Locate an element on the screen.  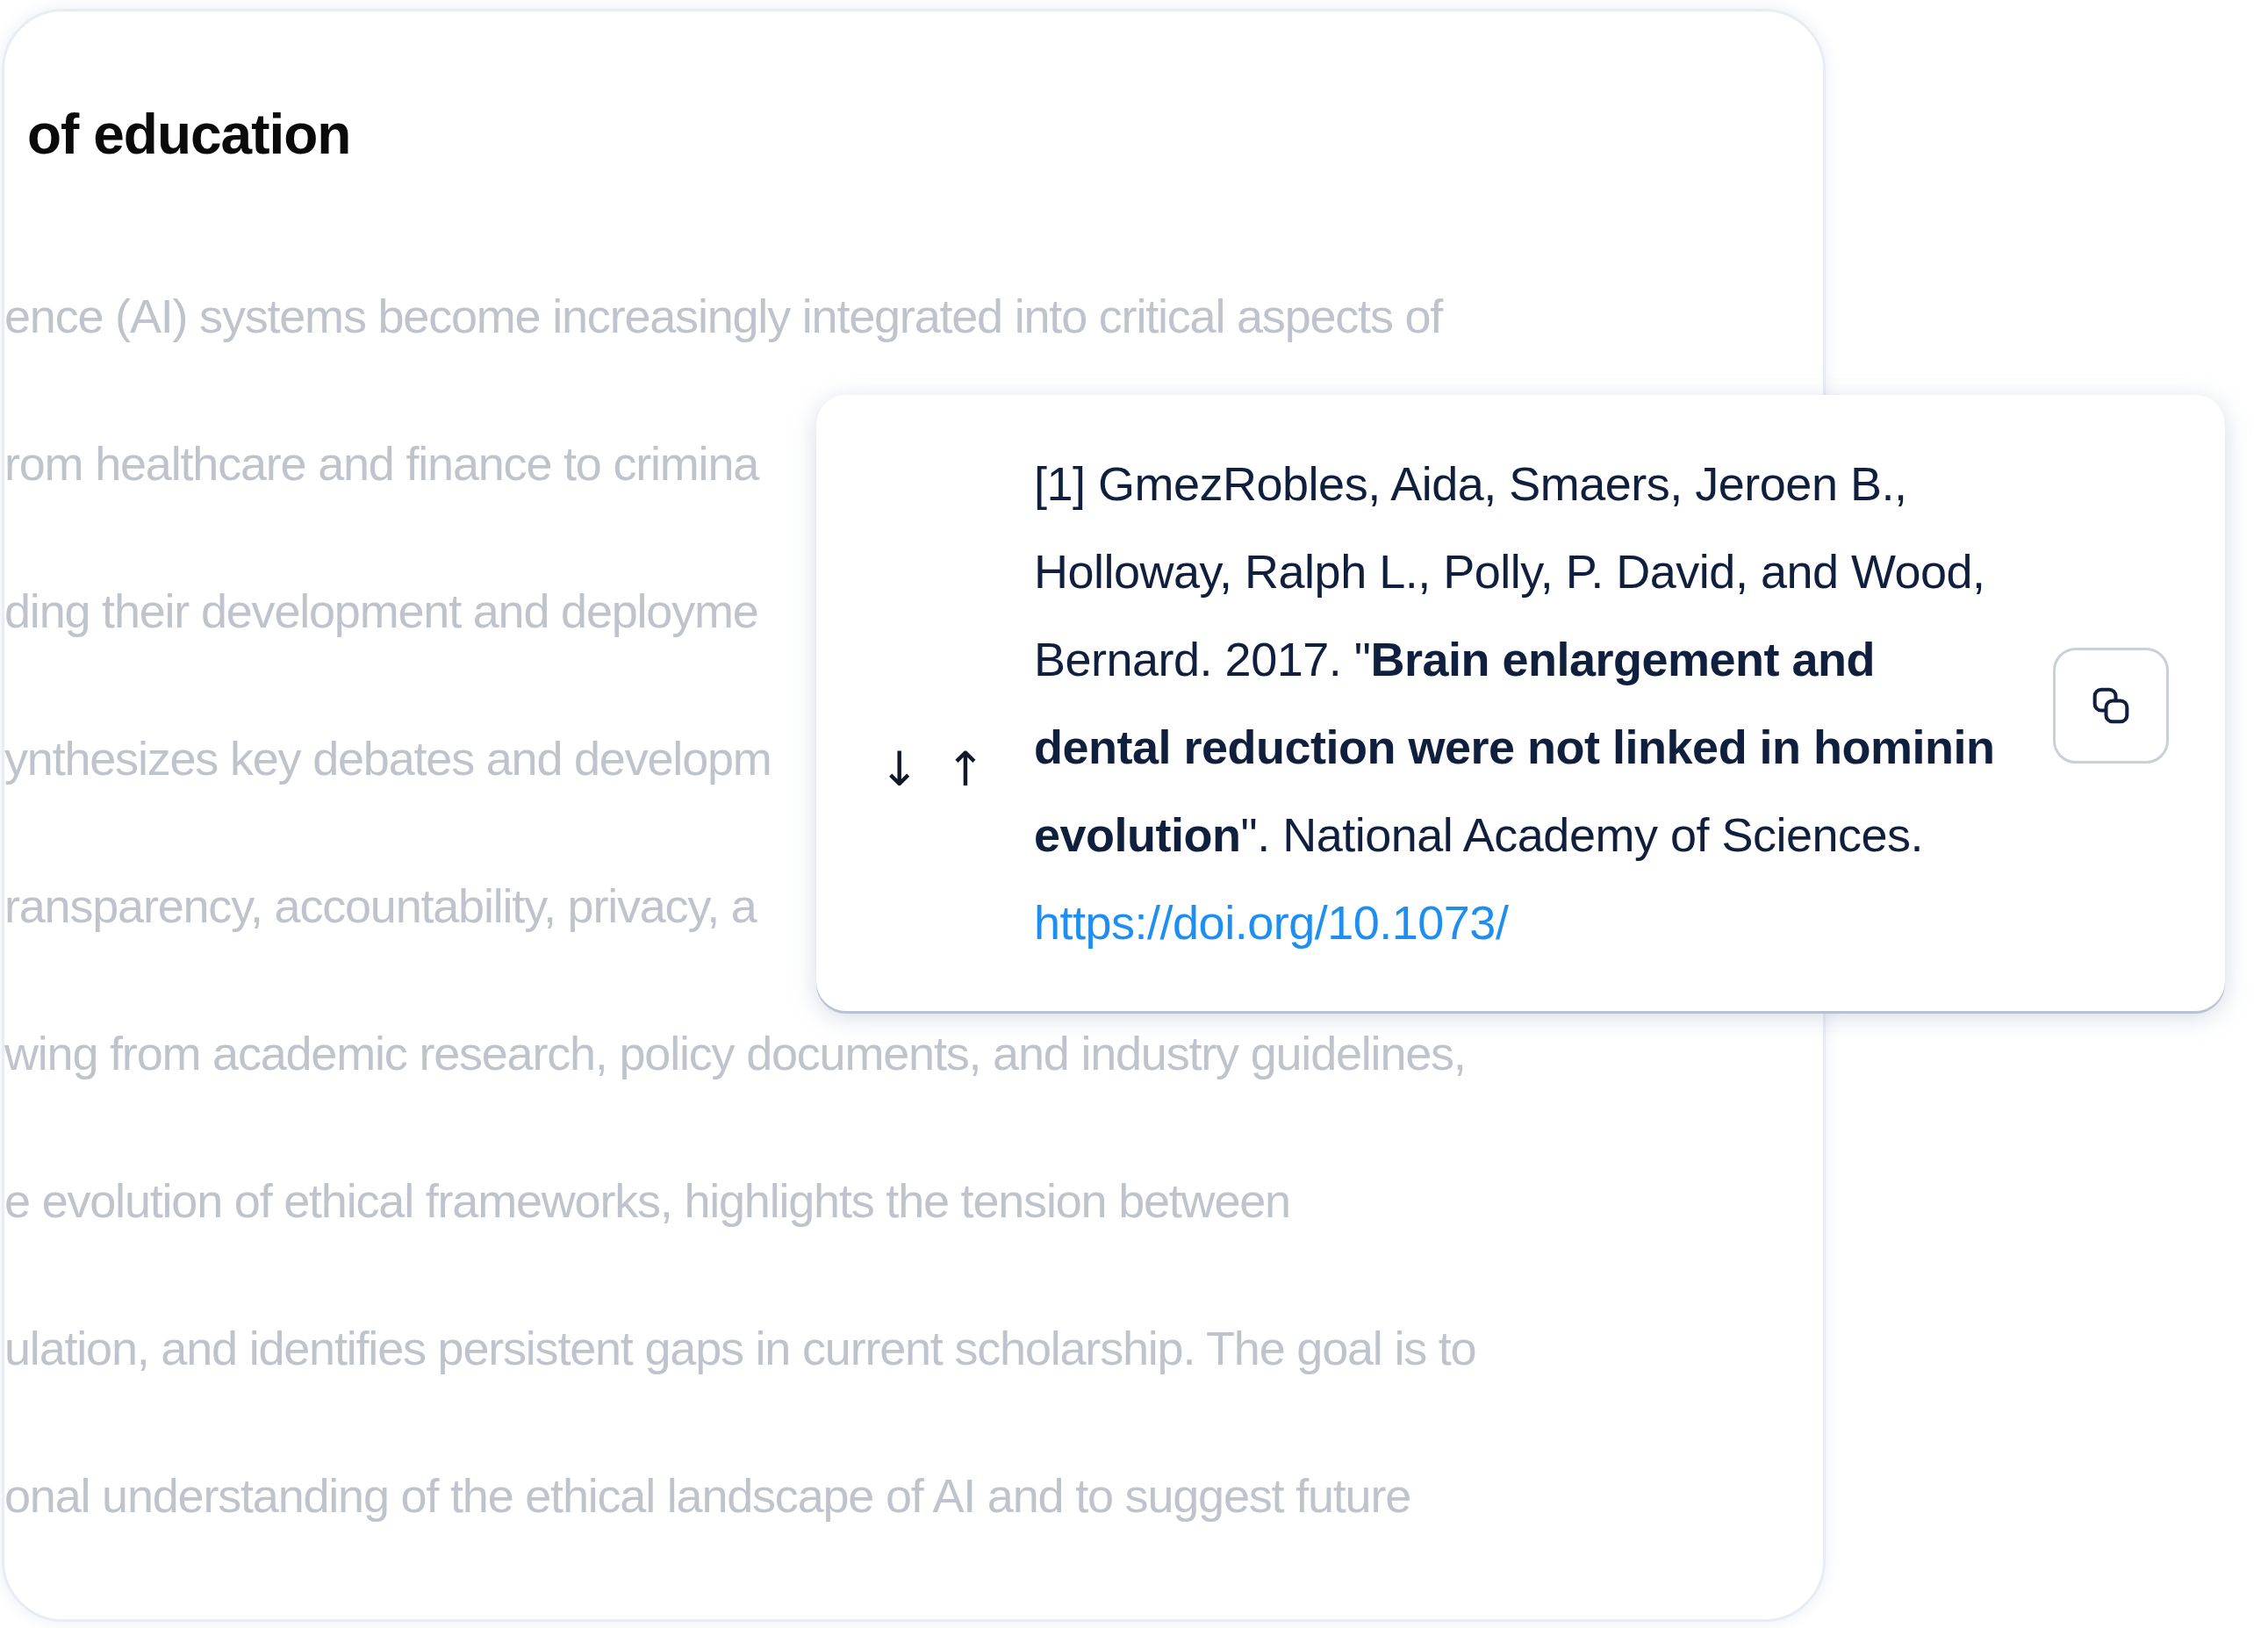
copy-button is located at coordinates (2111, 706).